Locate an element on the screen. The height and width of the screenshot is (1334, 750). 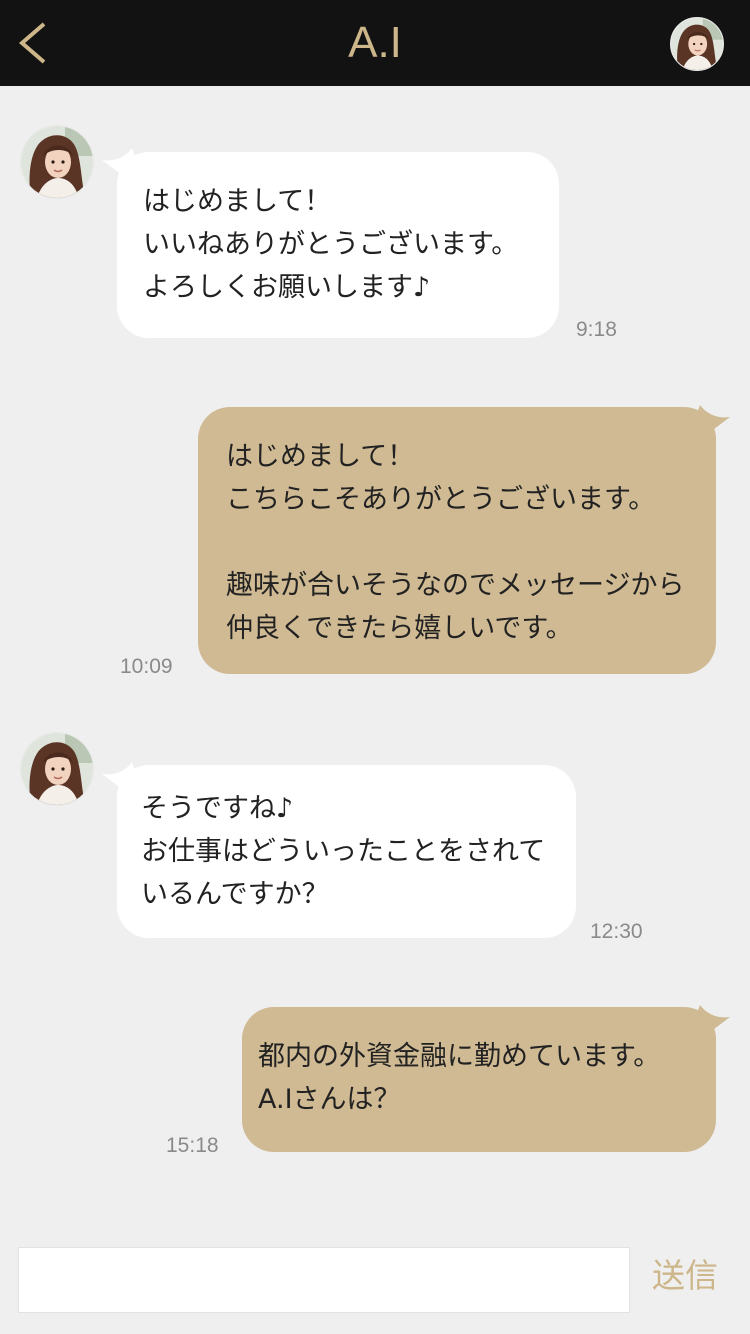
message-input is located at coordinates (324, 1280).